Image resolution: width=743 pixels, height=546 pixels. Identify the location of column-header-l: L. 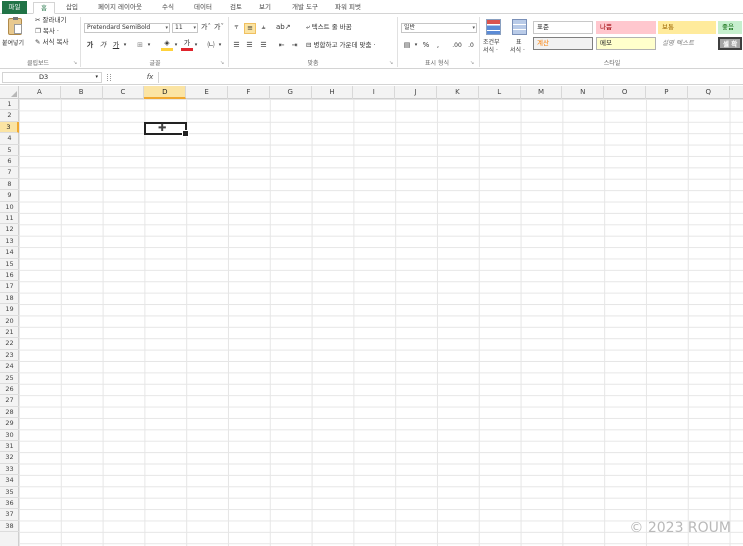
(500, 92).